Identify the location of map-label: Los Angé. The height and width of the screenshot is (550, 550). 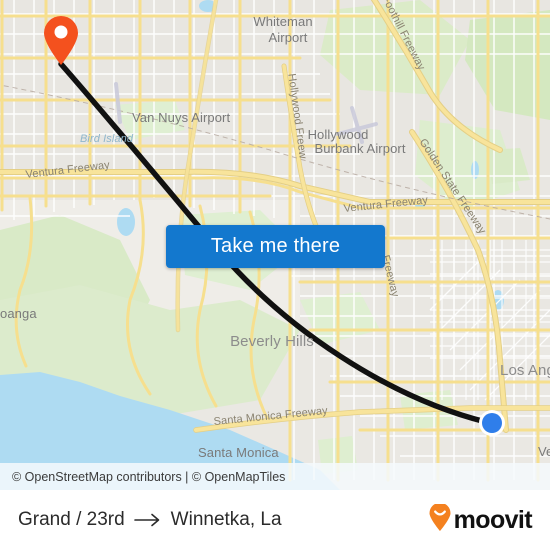
(525, 370).